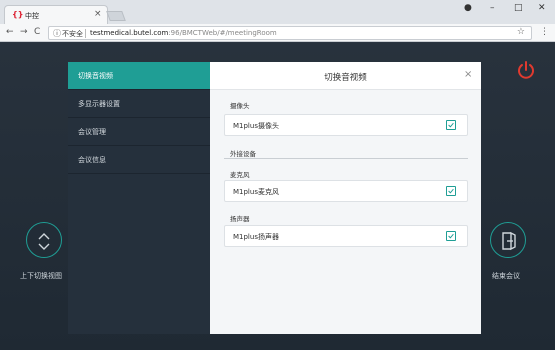  Describe the element at coordinates (37, 32) in the screenshot. I see `reload-icon: C` at that location.